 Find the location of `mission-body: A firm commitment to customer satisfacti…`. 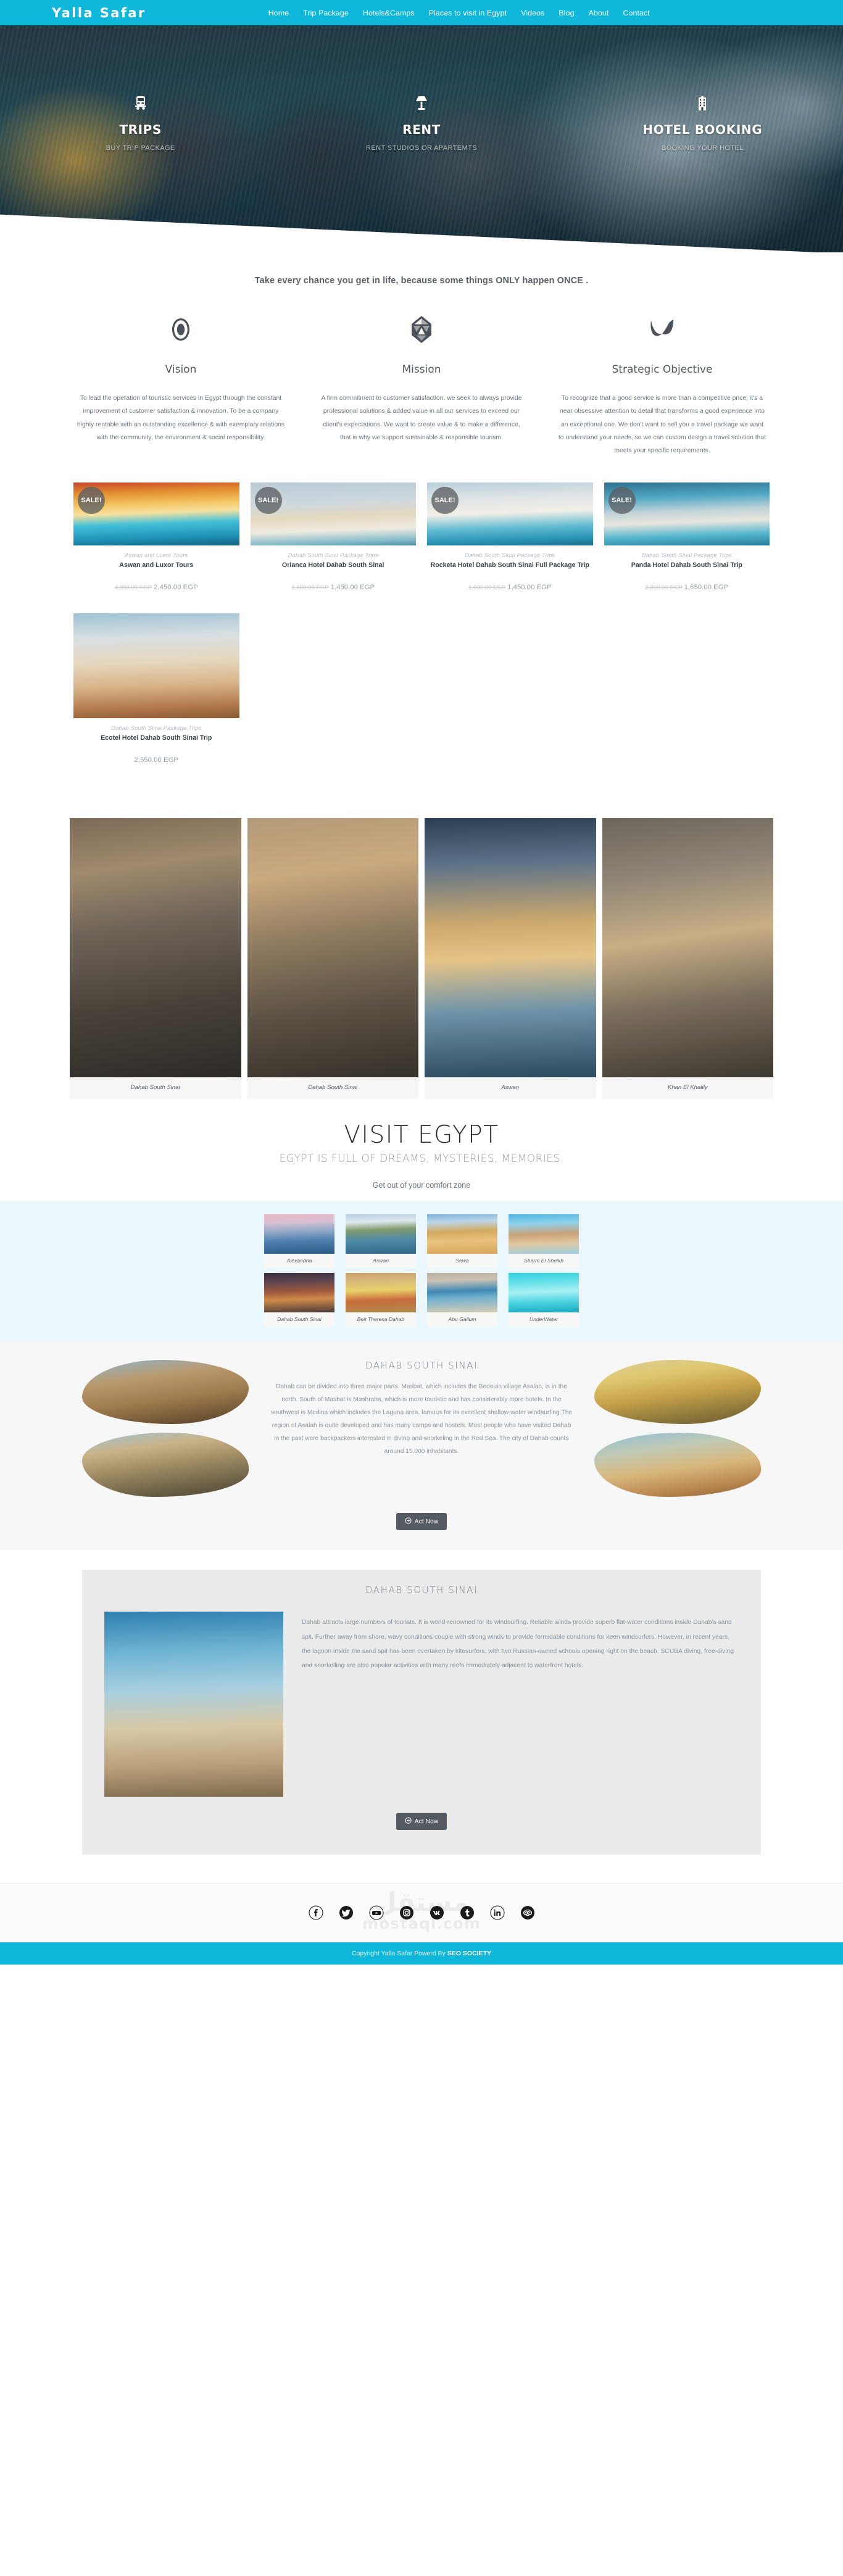

mission-body: A firm commitment to customer satisfacti… is located at coordinates (421, 418).